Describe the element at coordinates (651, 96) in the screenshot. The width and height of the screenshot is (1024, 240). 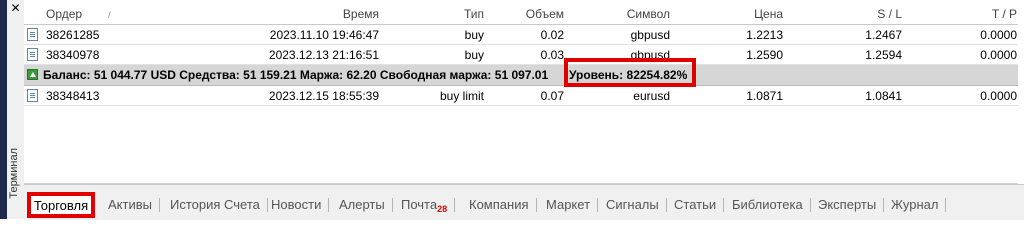
I see `order-symbol: eurusd` at that location.